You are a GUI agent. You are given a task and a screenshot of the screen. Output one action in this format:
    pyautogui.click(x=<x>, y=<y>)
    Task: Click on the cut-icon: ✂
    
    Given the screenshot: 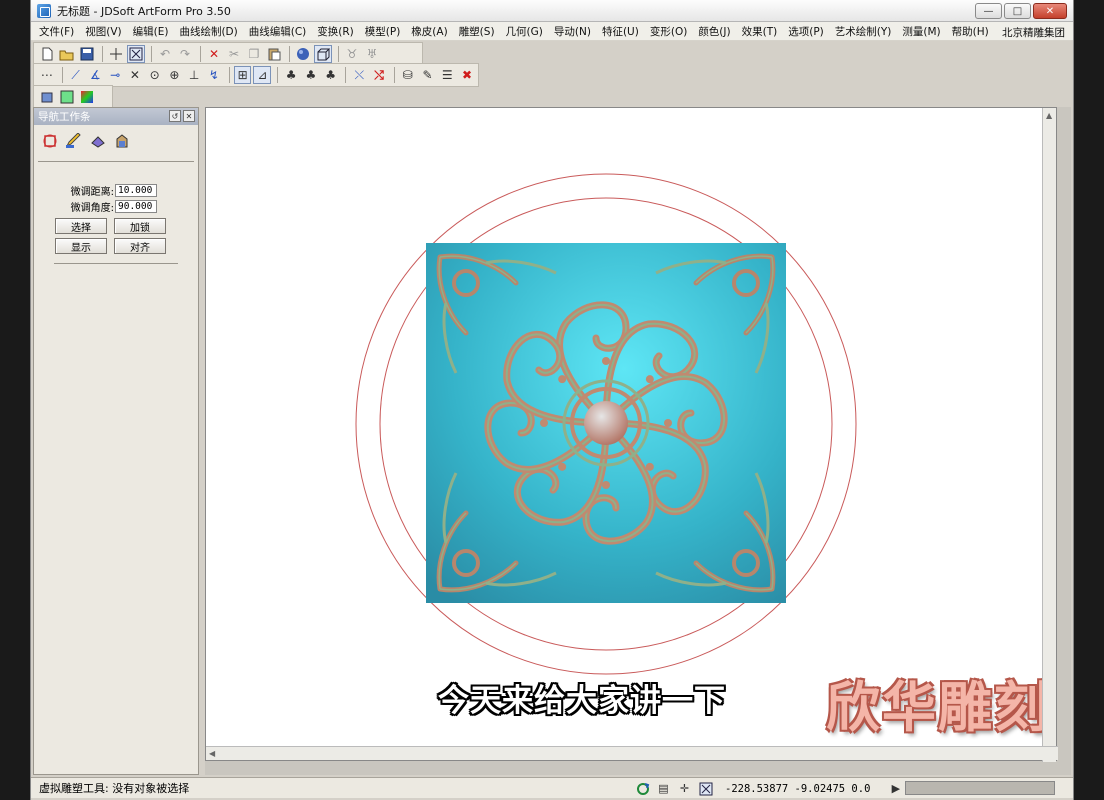 What is the action you would take?
    pyautogui.click(x=234, y=54)
    